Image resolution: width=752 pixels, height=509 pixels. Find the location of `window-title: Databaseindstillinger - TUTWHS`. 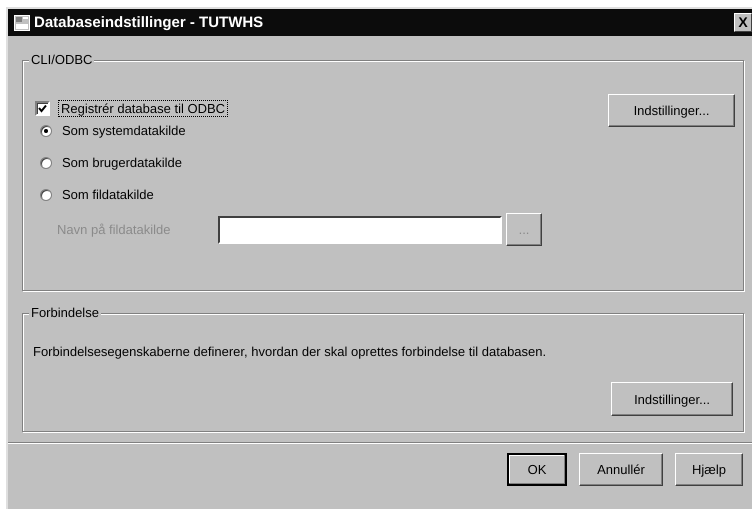

window-title: Databaseindstillinger - TUTWHS is located at coordinates (149, 22).